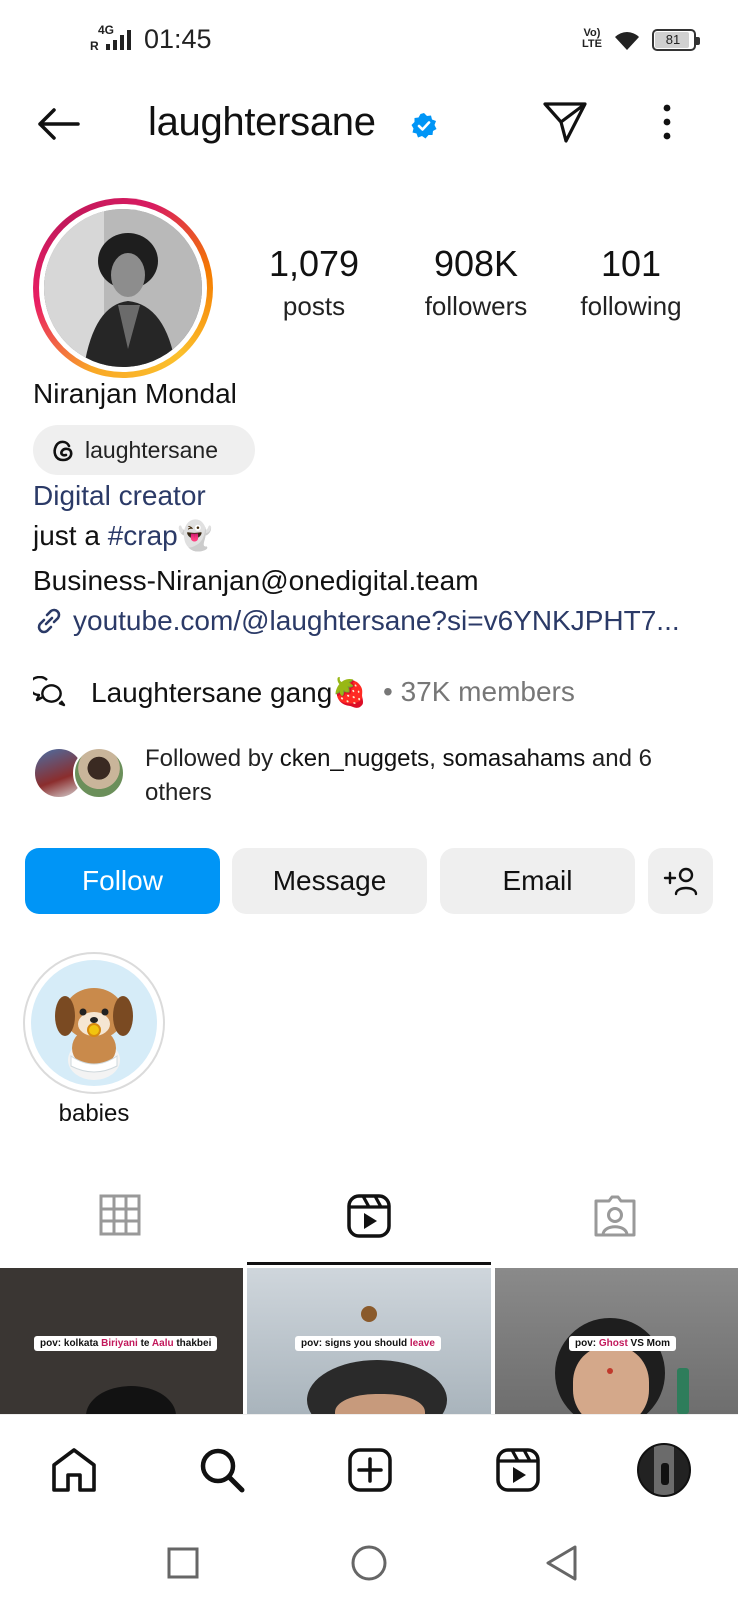 This screenshot has width=738, height=1600. What do you see at coordinates (94, 1034) in the screenshot?
I see `puppy-highlight-cover` at bounding box center [94, 1034].